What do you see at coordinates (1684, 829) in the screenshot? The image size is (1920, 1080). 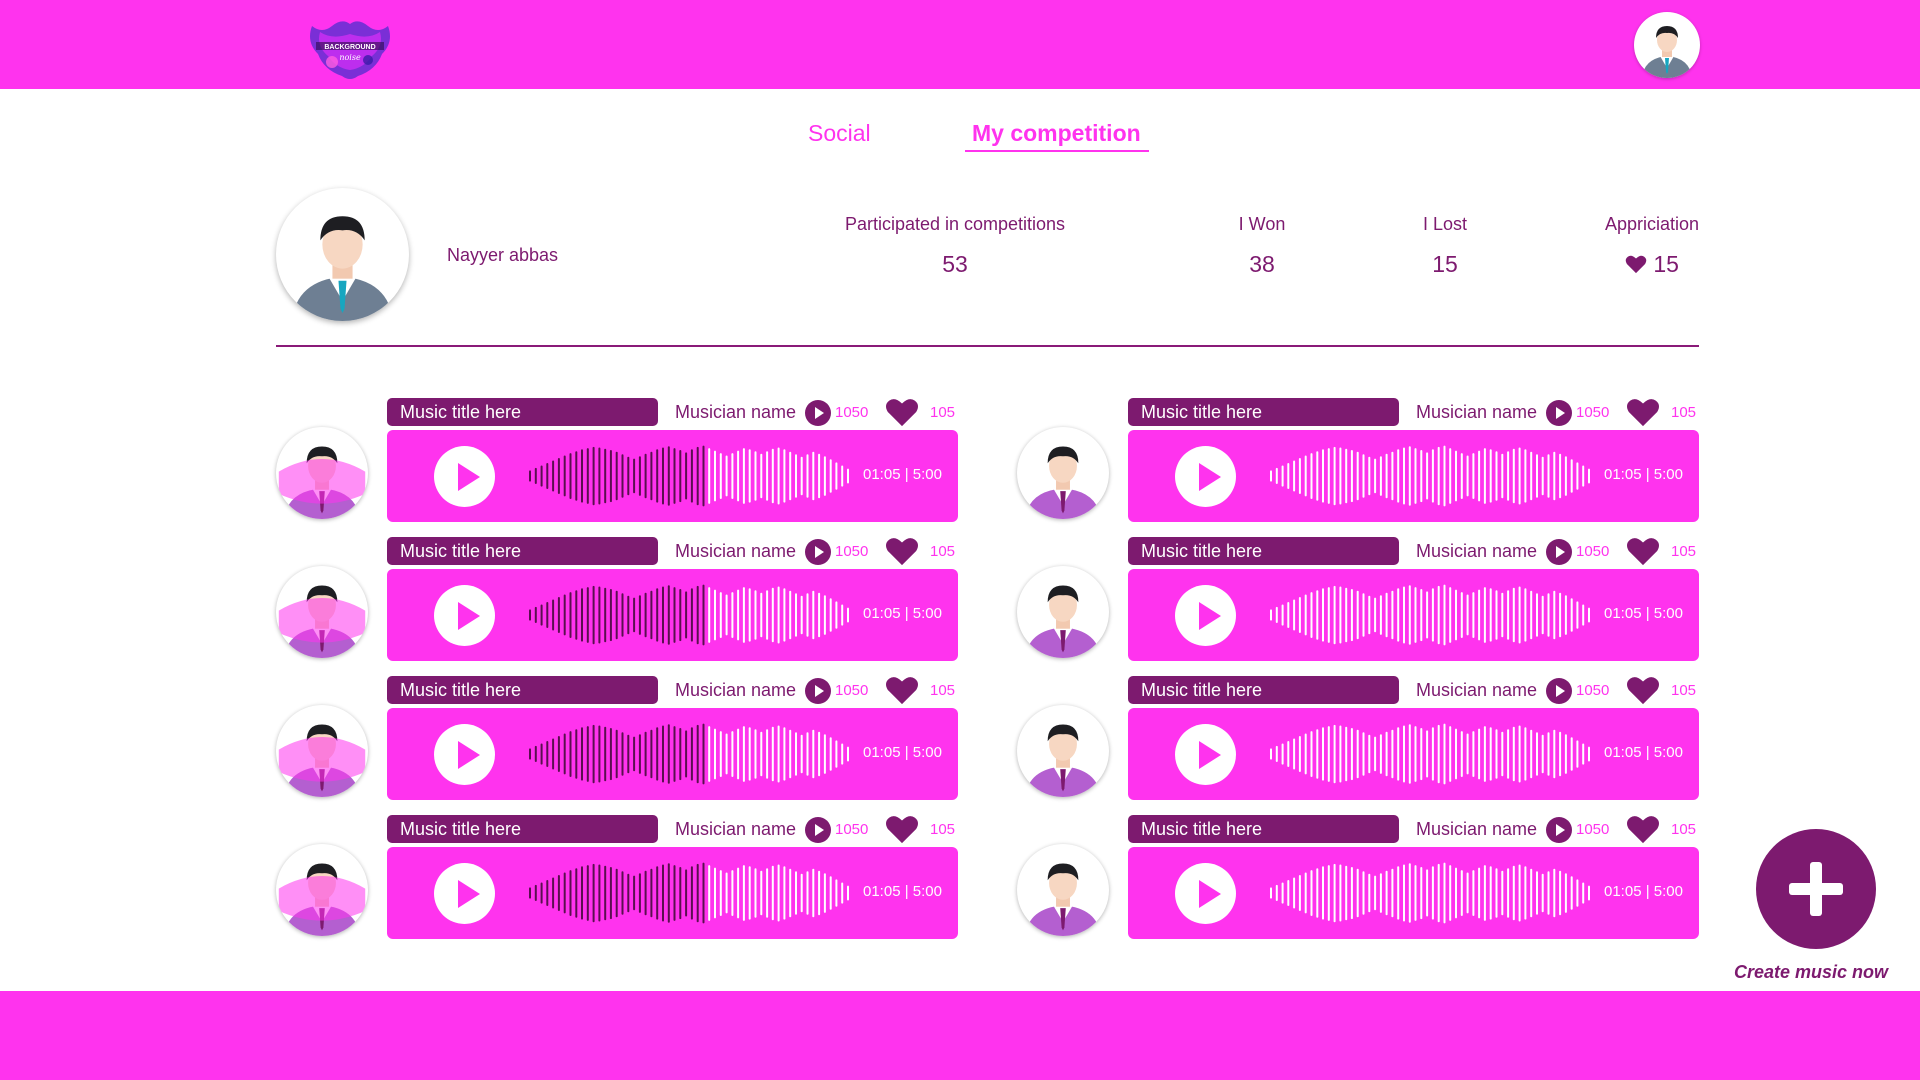 I see `like-count: 105` at bounding box center [1684, 829].